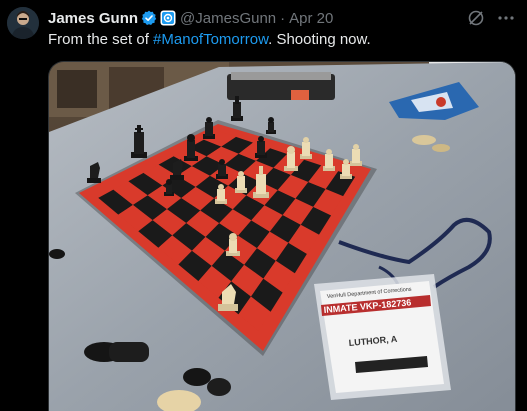 This screenshot has height=411, width=527. I want to click on hashtag-link: #ManofTomorrow, so click(210, 39).